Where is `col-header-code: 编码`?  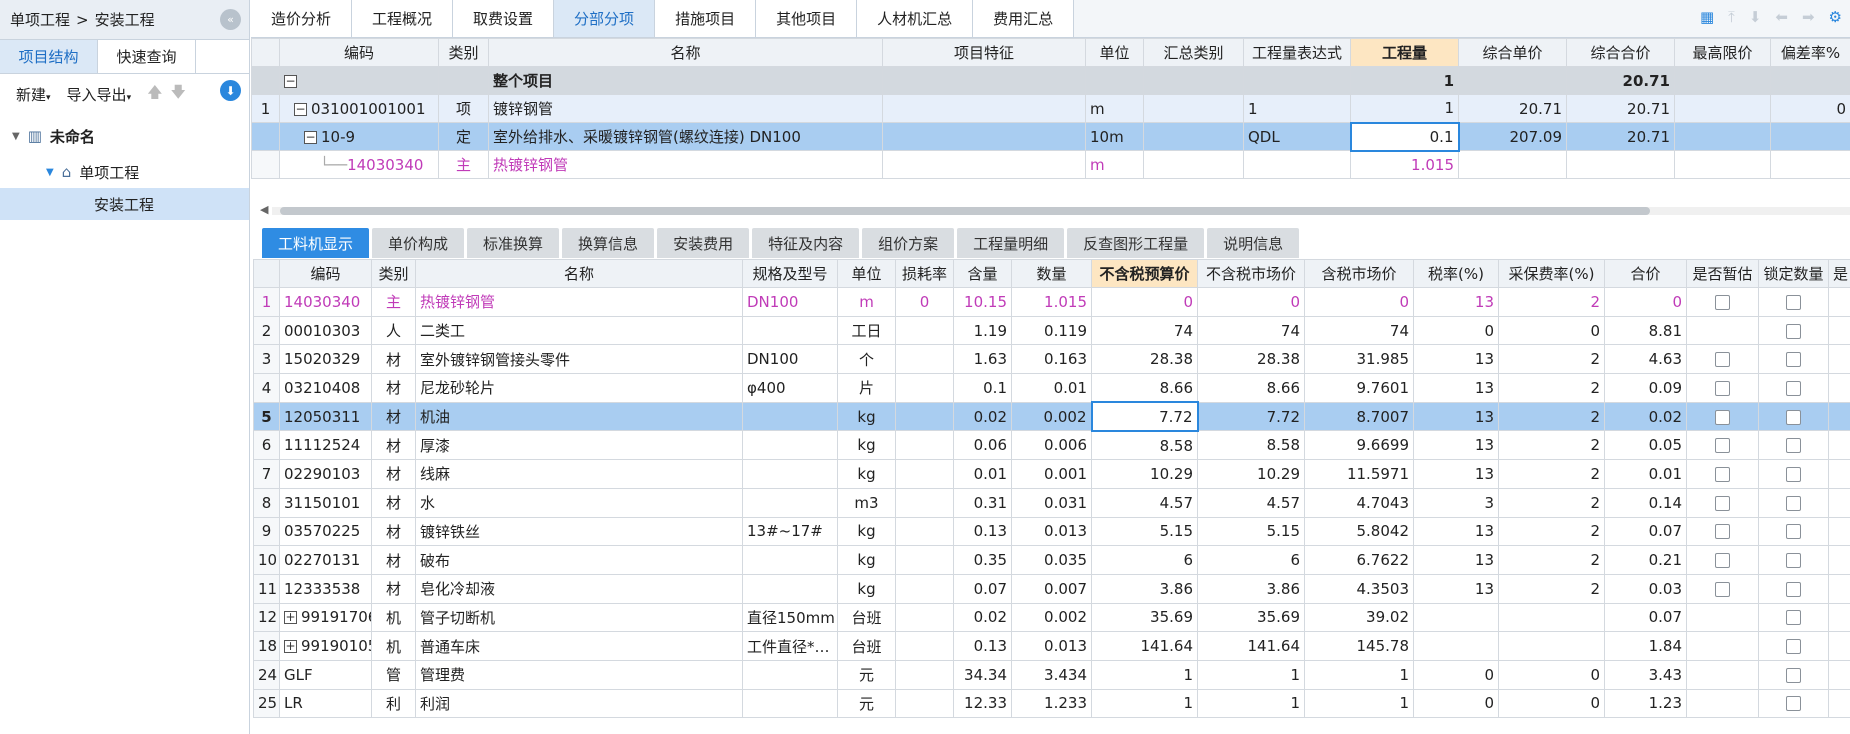 col-header-code: 编码 is located at coordinates (359, 52).